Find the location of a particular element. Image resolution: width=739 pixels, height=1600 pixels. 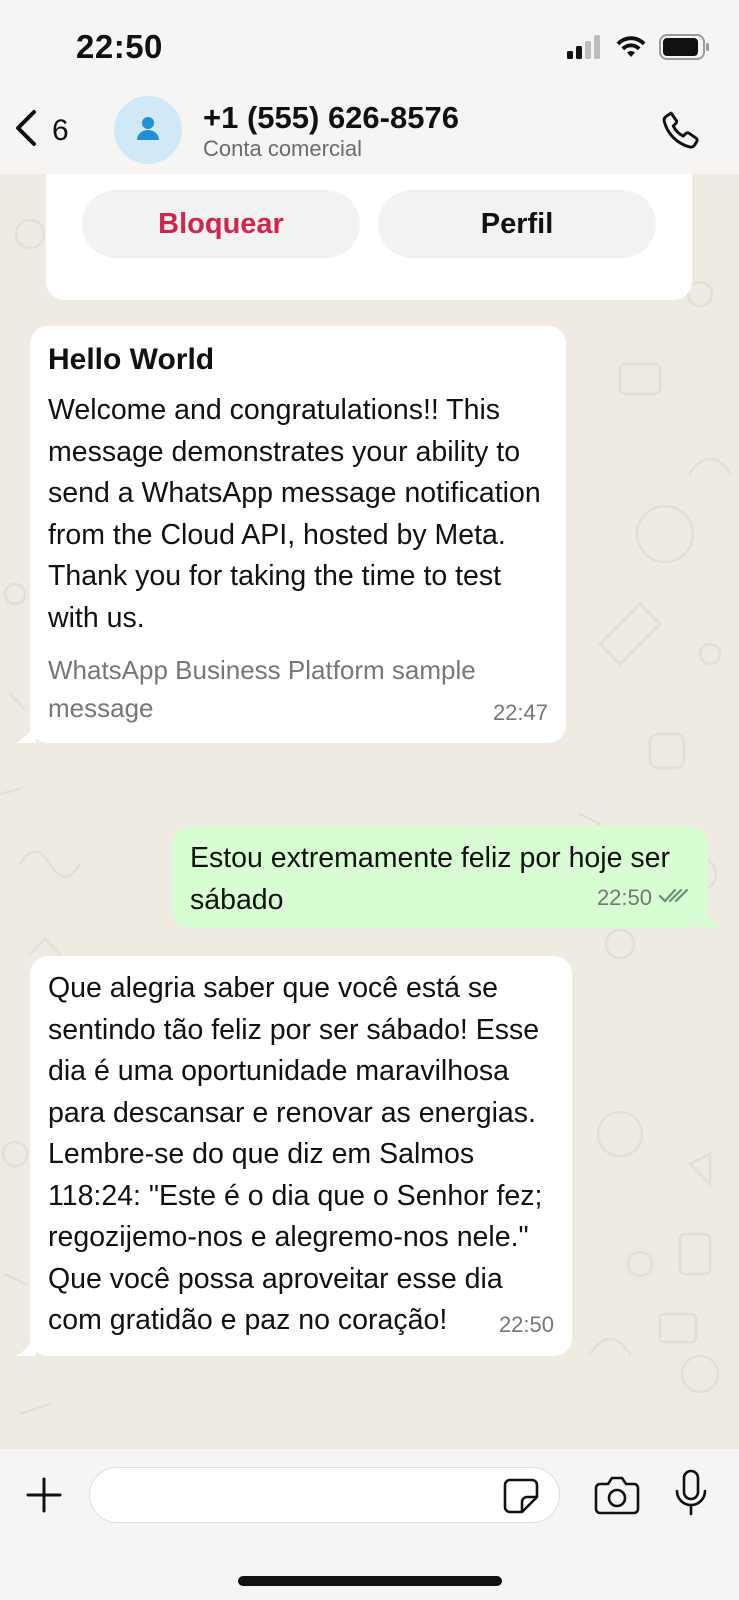

chevron-left-icon is located at coordinates (25, 130).